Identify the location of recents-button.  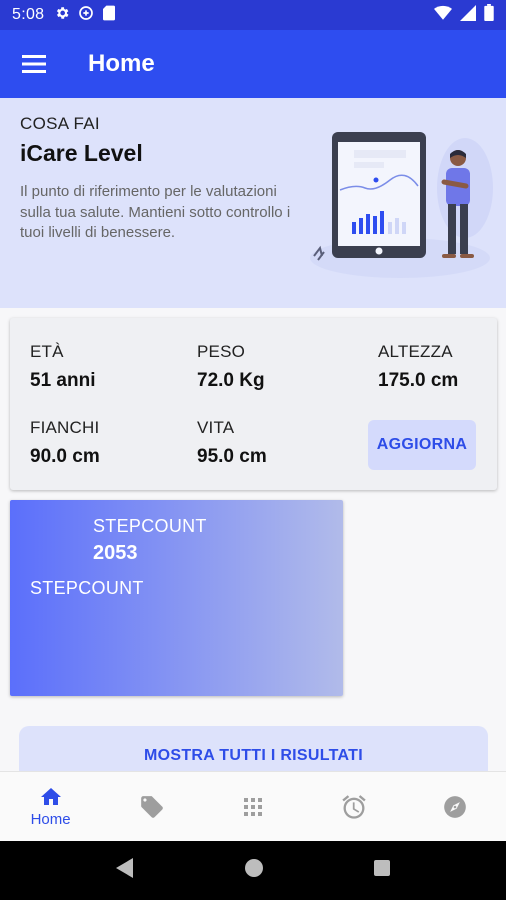
(382, 870).